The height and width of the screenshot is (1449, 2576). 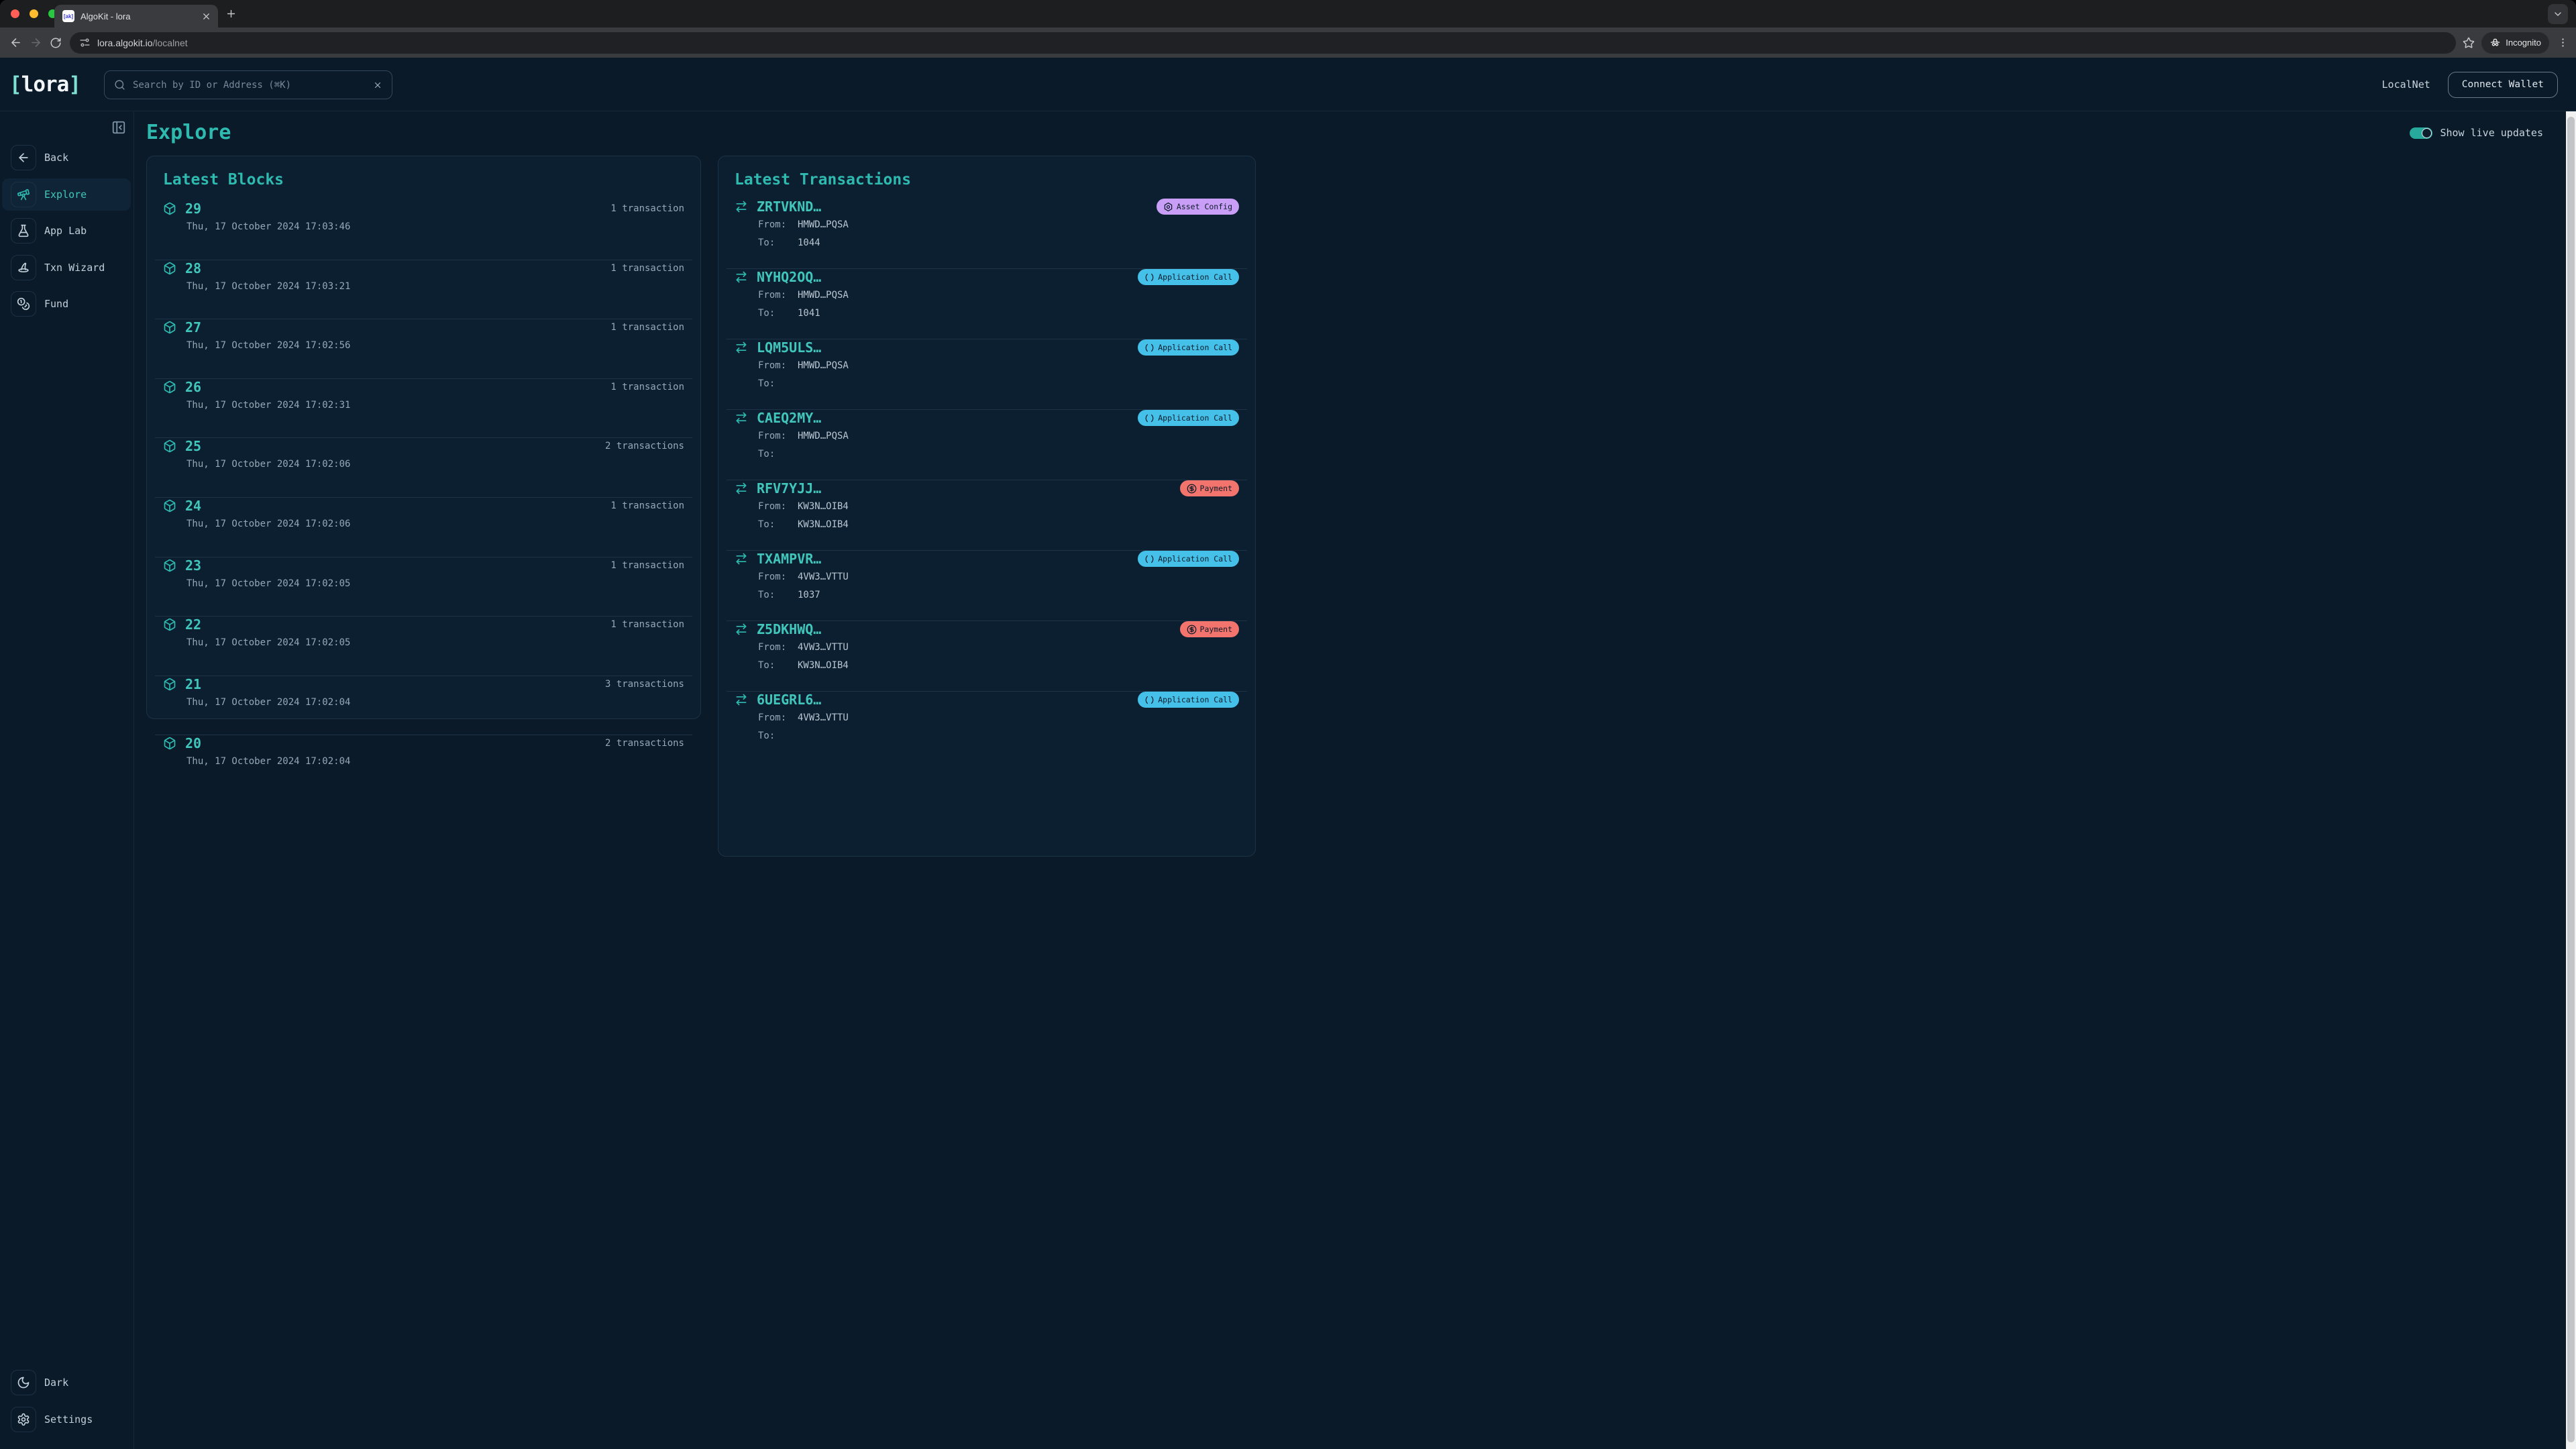 I want to click on sidebar-item-label: Settings, so click(x=68, y=1419).